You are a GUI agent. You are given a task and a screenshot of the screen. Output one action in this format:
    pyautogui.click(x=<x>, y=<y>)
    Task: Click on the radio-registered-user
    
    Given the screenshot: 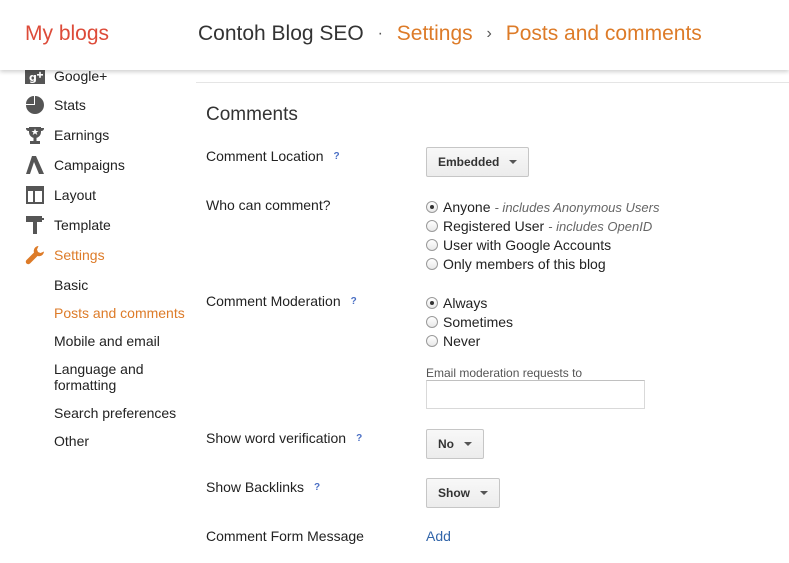 What is the action you would take?
    pyautogui.click(x=432, y=226)
    